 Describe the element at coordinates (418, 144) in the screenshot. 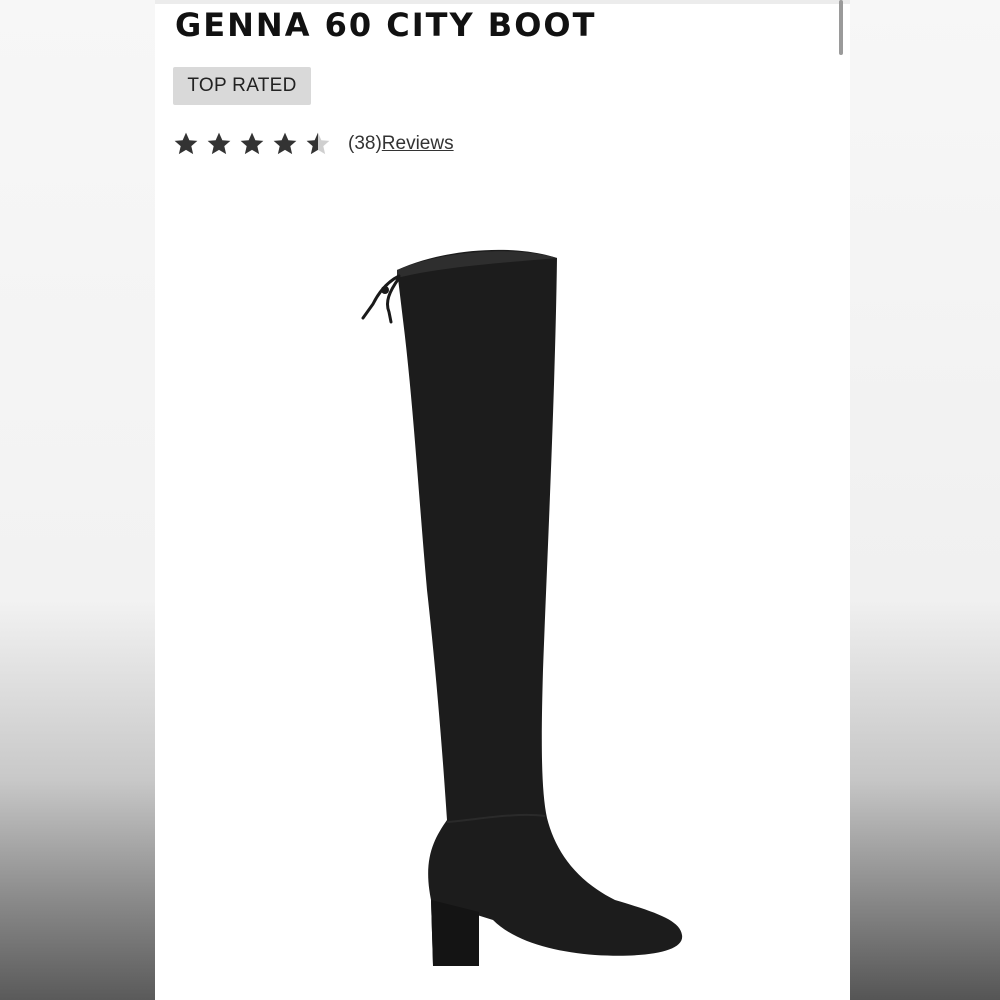

I see `reviews-link: Reviews` at that location.